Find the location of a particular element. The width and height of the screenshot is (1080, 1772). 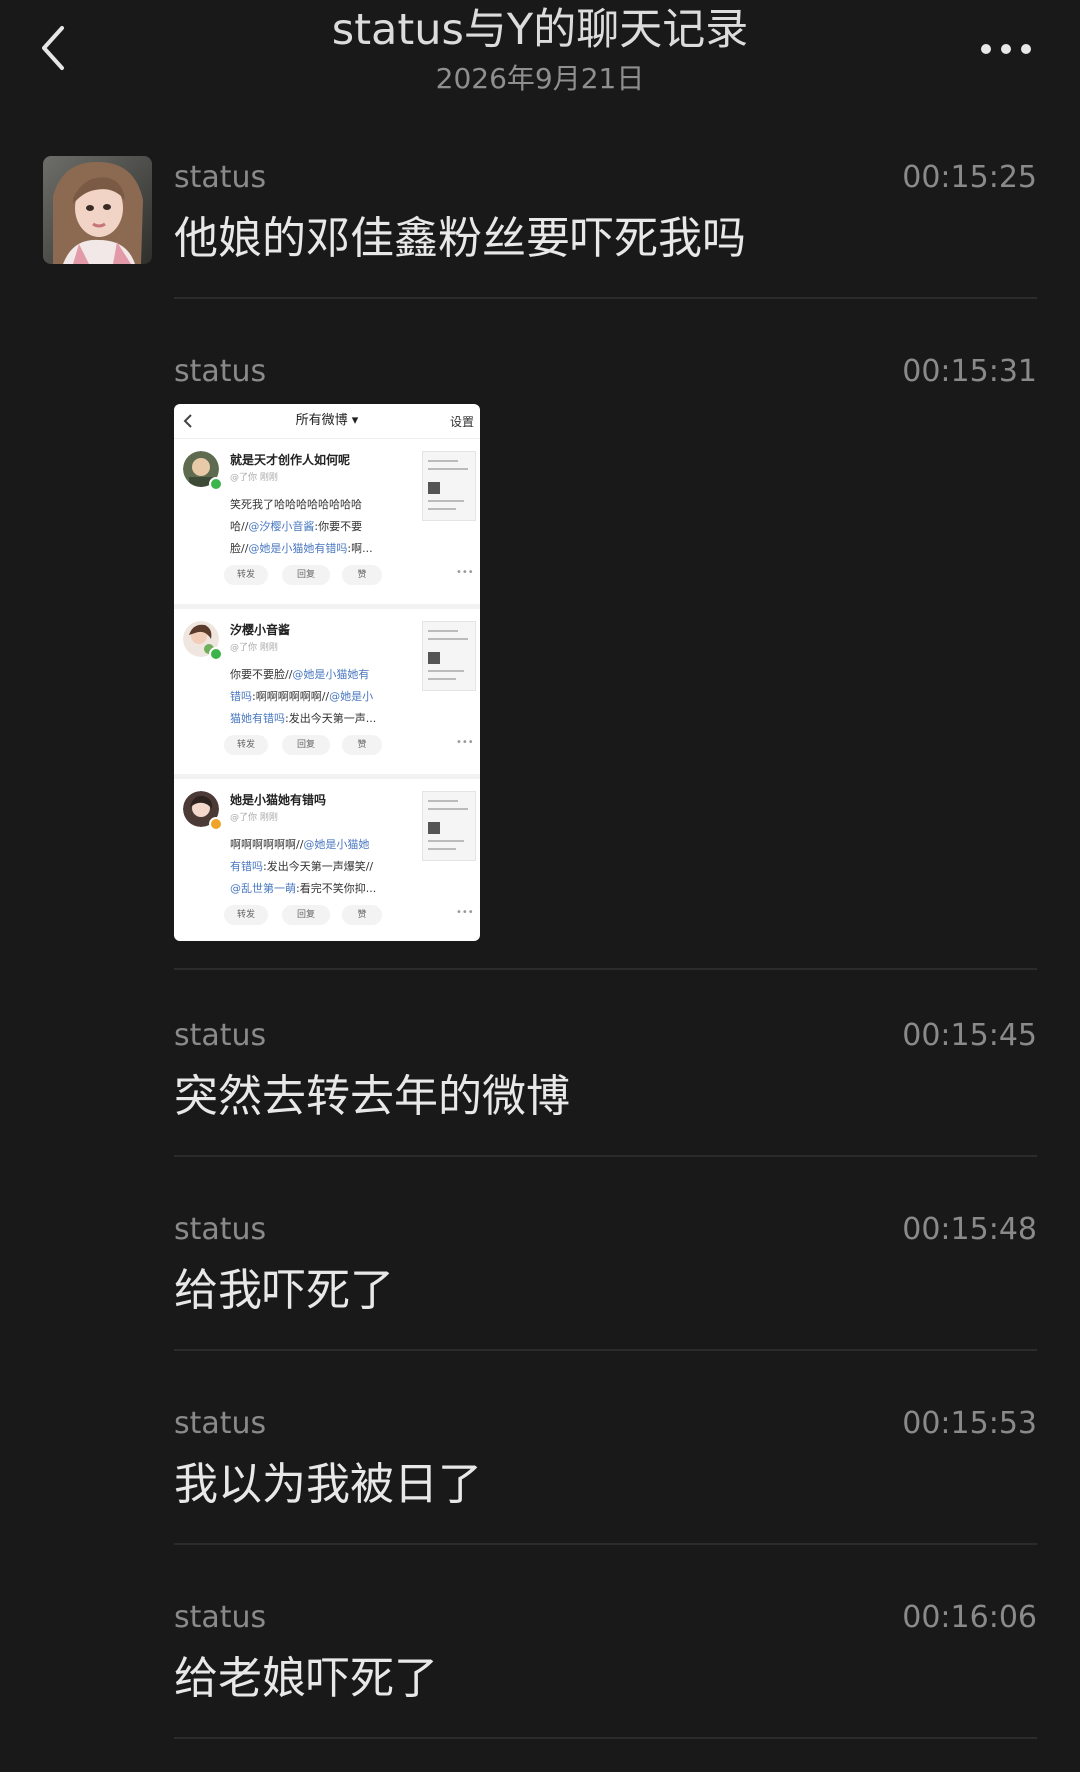

message-text: 给我吓死了 is located at coordinates (284, 1291).